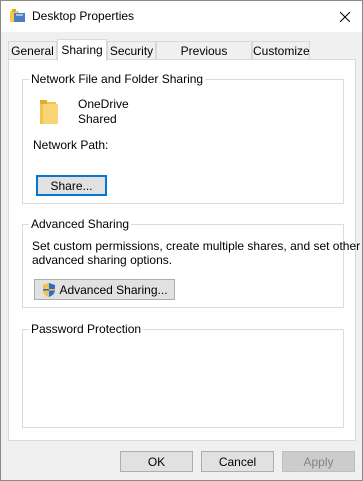 The height and width of the screenshot is (481, 363). What do you see at coordinates (80, 224) in the screenshot?
I see `group-label: Advanced Sharing` at bounding box center [80, 224].